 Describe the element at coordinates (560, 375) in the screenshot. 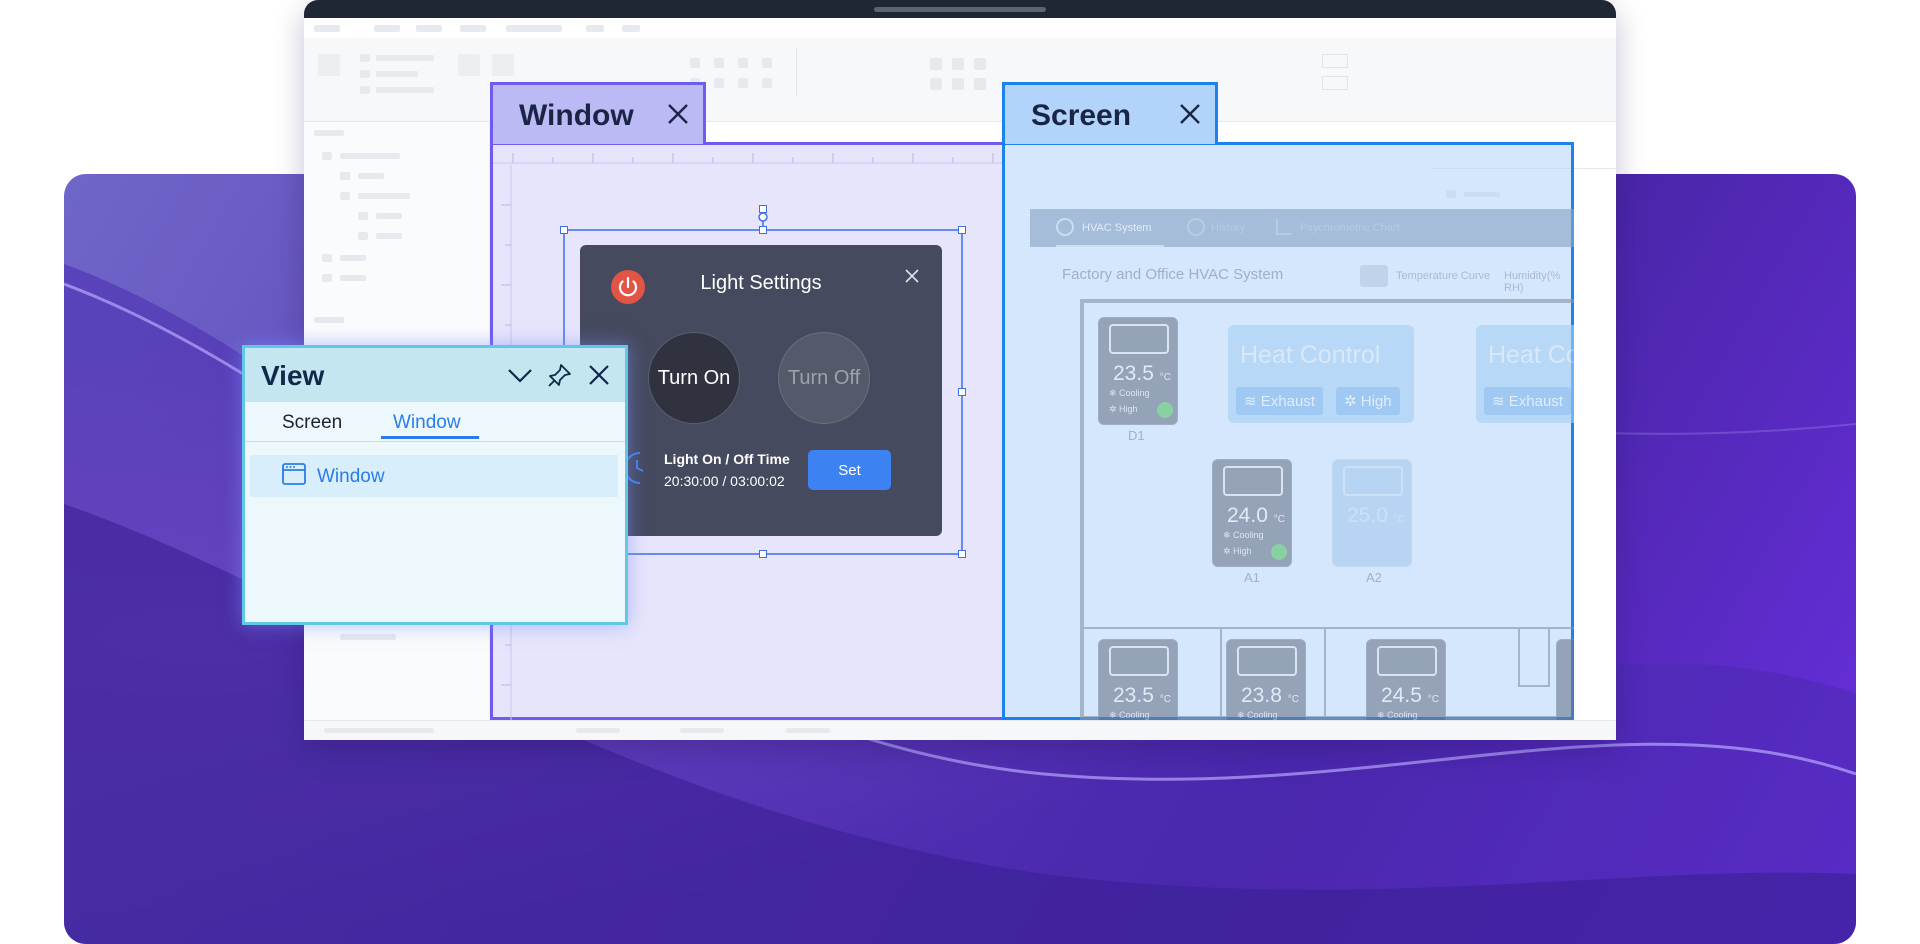

I see `pin-icon` at that location.